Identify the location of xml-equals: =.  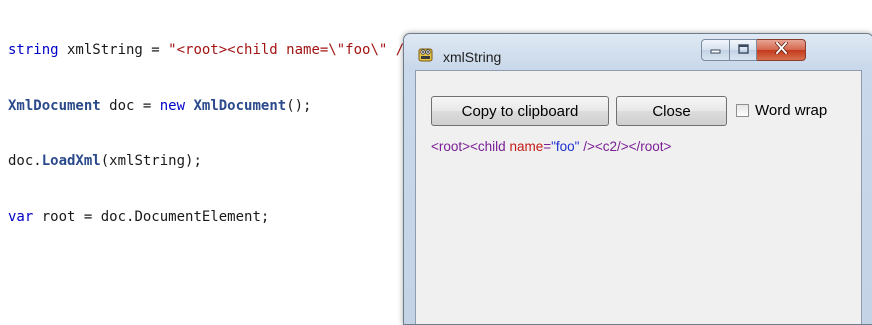
(547, 146).